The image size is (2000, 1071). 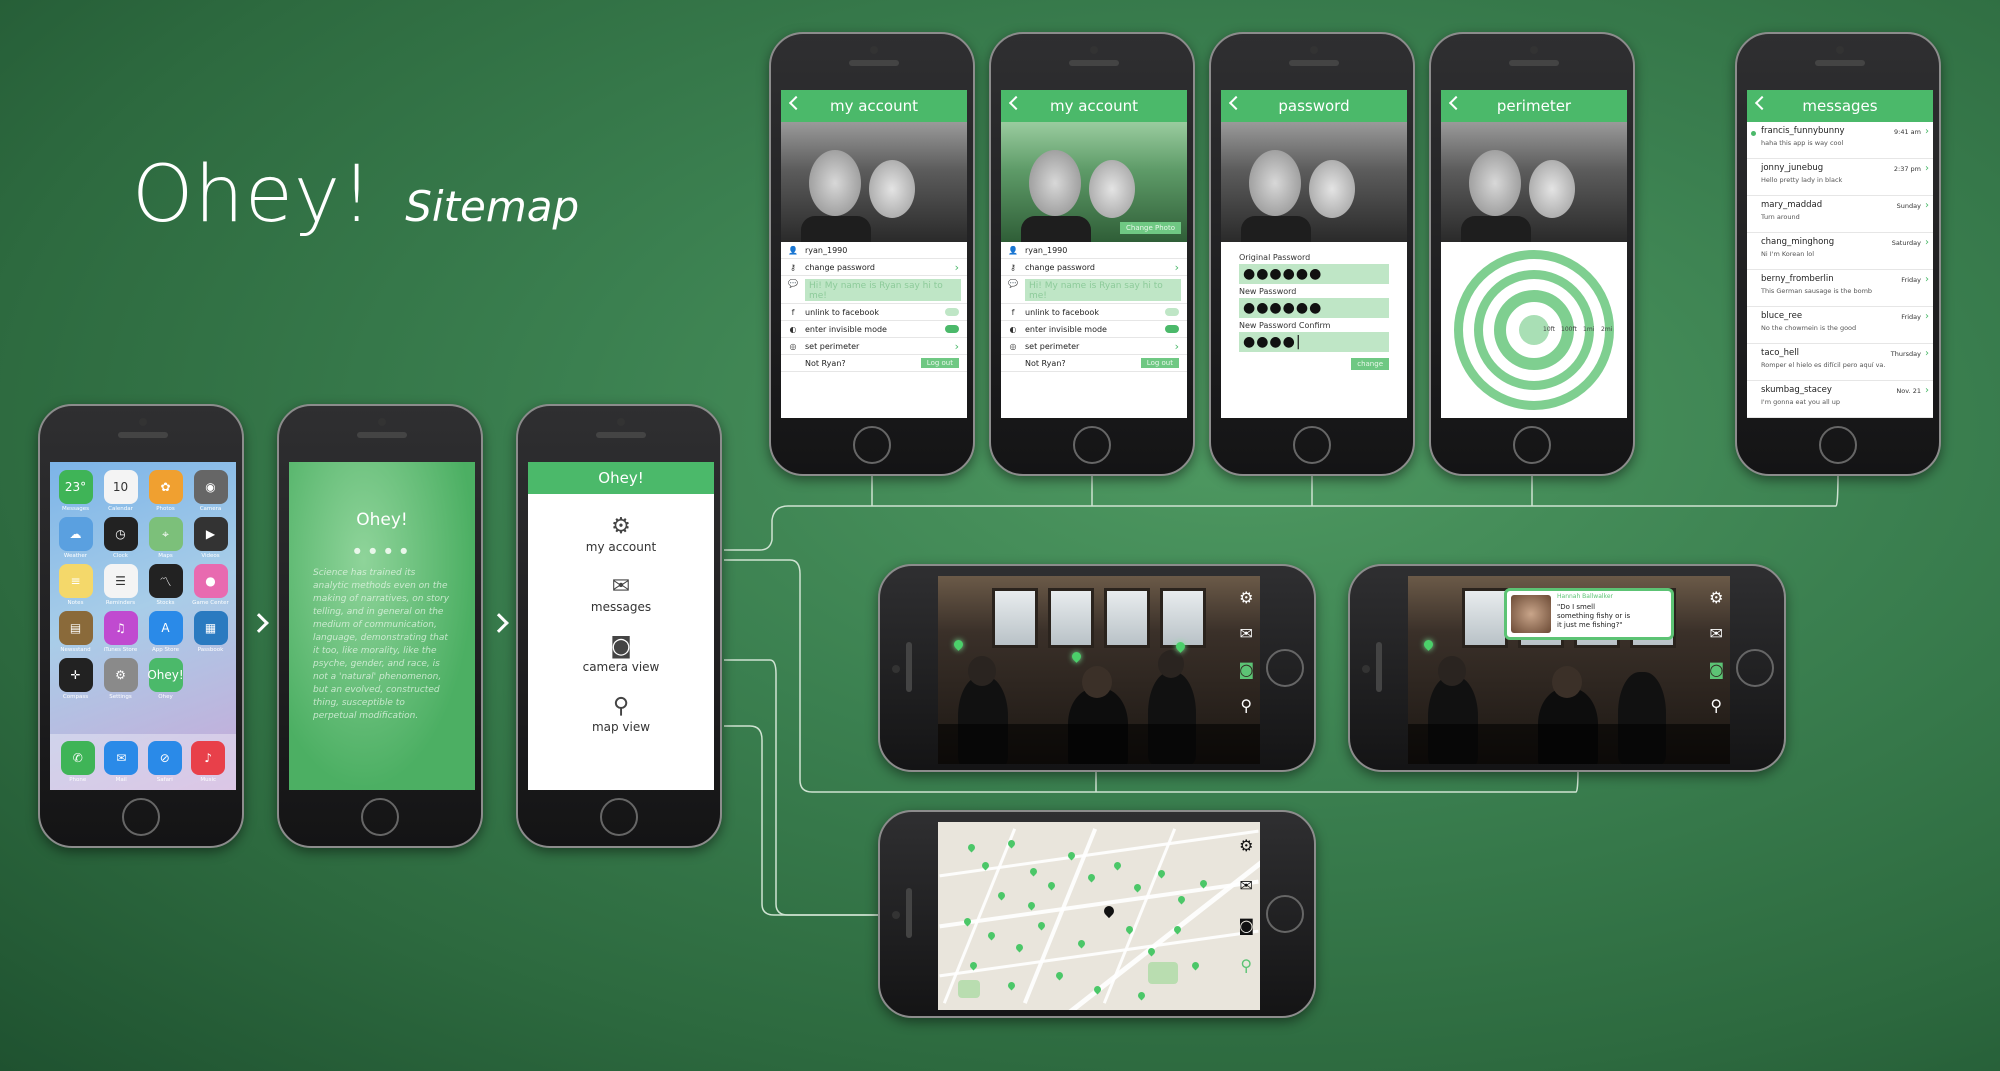 What do you see at coordinates (1150, 228) in the screenshot?
I see `change-photo-button: Change Photo` at bounding box center [1150, 228].